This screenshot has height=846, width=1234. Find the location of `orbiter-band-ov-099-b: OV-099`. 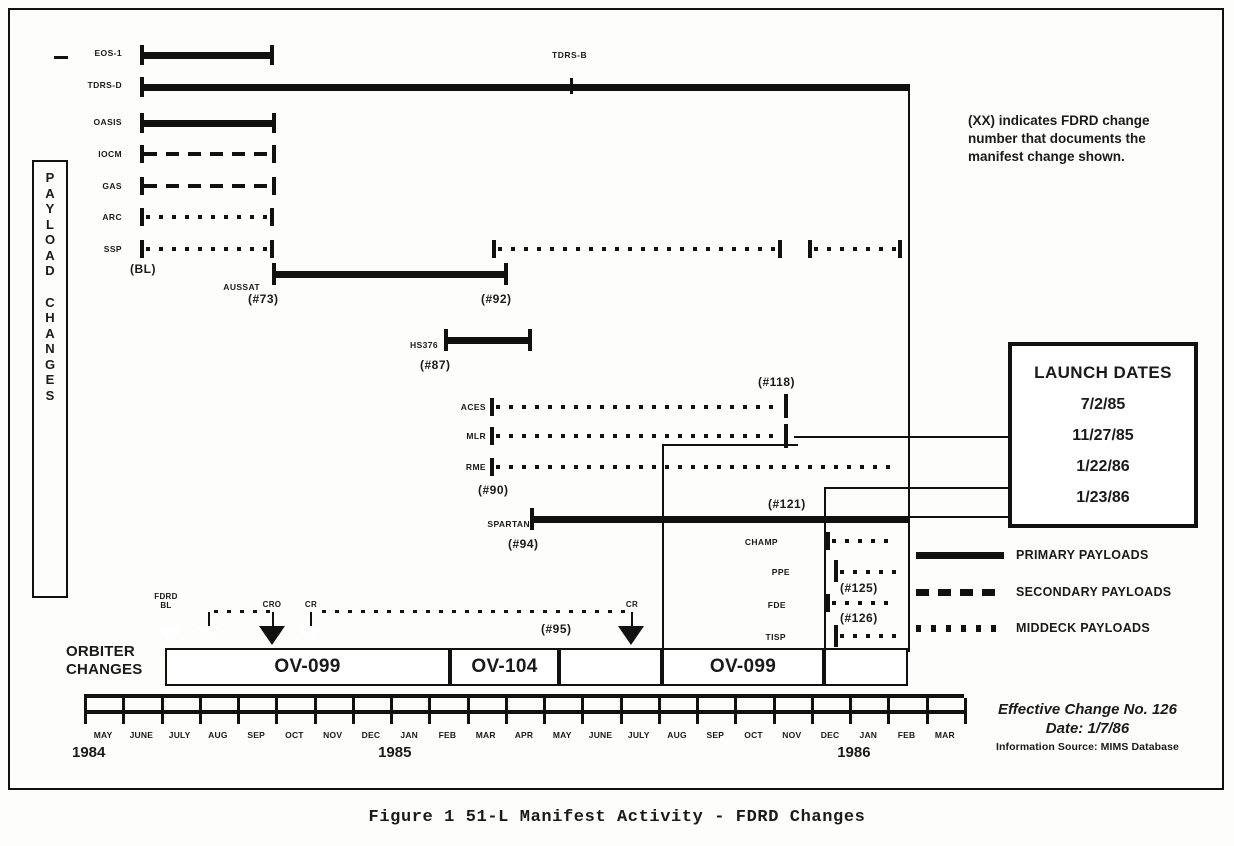

orbiter-band-ov-099-b: OV-099 is located at coordinates (743, 667).